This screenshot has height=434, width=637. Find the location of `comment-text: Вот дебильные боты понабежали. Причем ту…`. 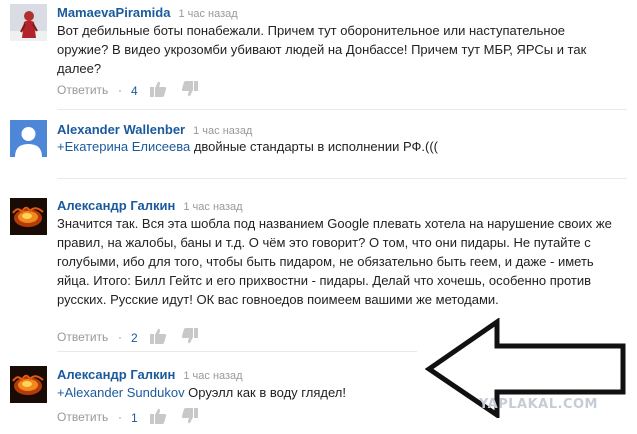

comment-text: Вот дебильные боты понабежали. Причем ту… is located at coordinates (322, 49).